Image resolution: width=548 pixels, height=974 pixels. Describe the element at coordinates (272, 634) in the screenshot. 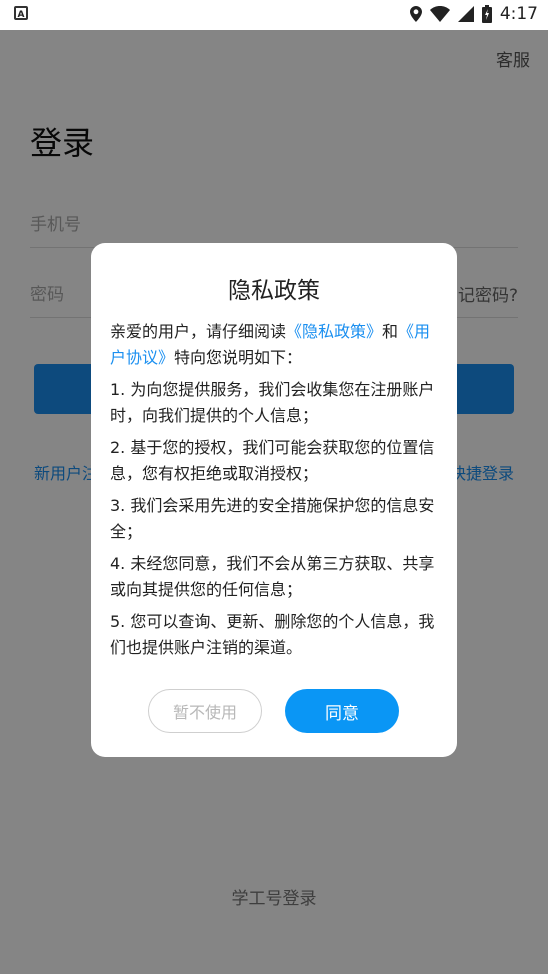

I see `policy-item: 5. 您可以查询、更新、删除您的个人信息，我们也提供账户注销的渠道。` at that location.